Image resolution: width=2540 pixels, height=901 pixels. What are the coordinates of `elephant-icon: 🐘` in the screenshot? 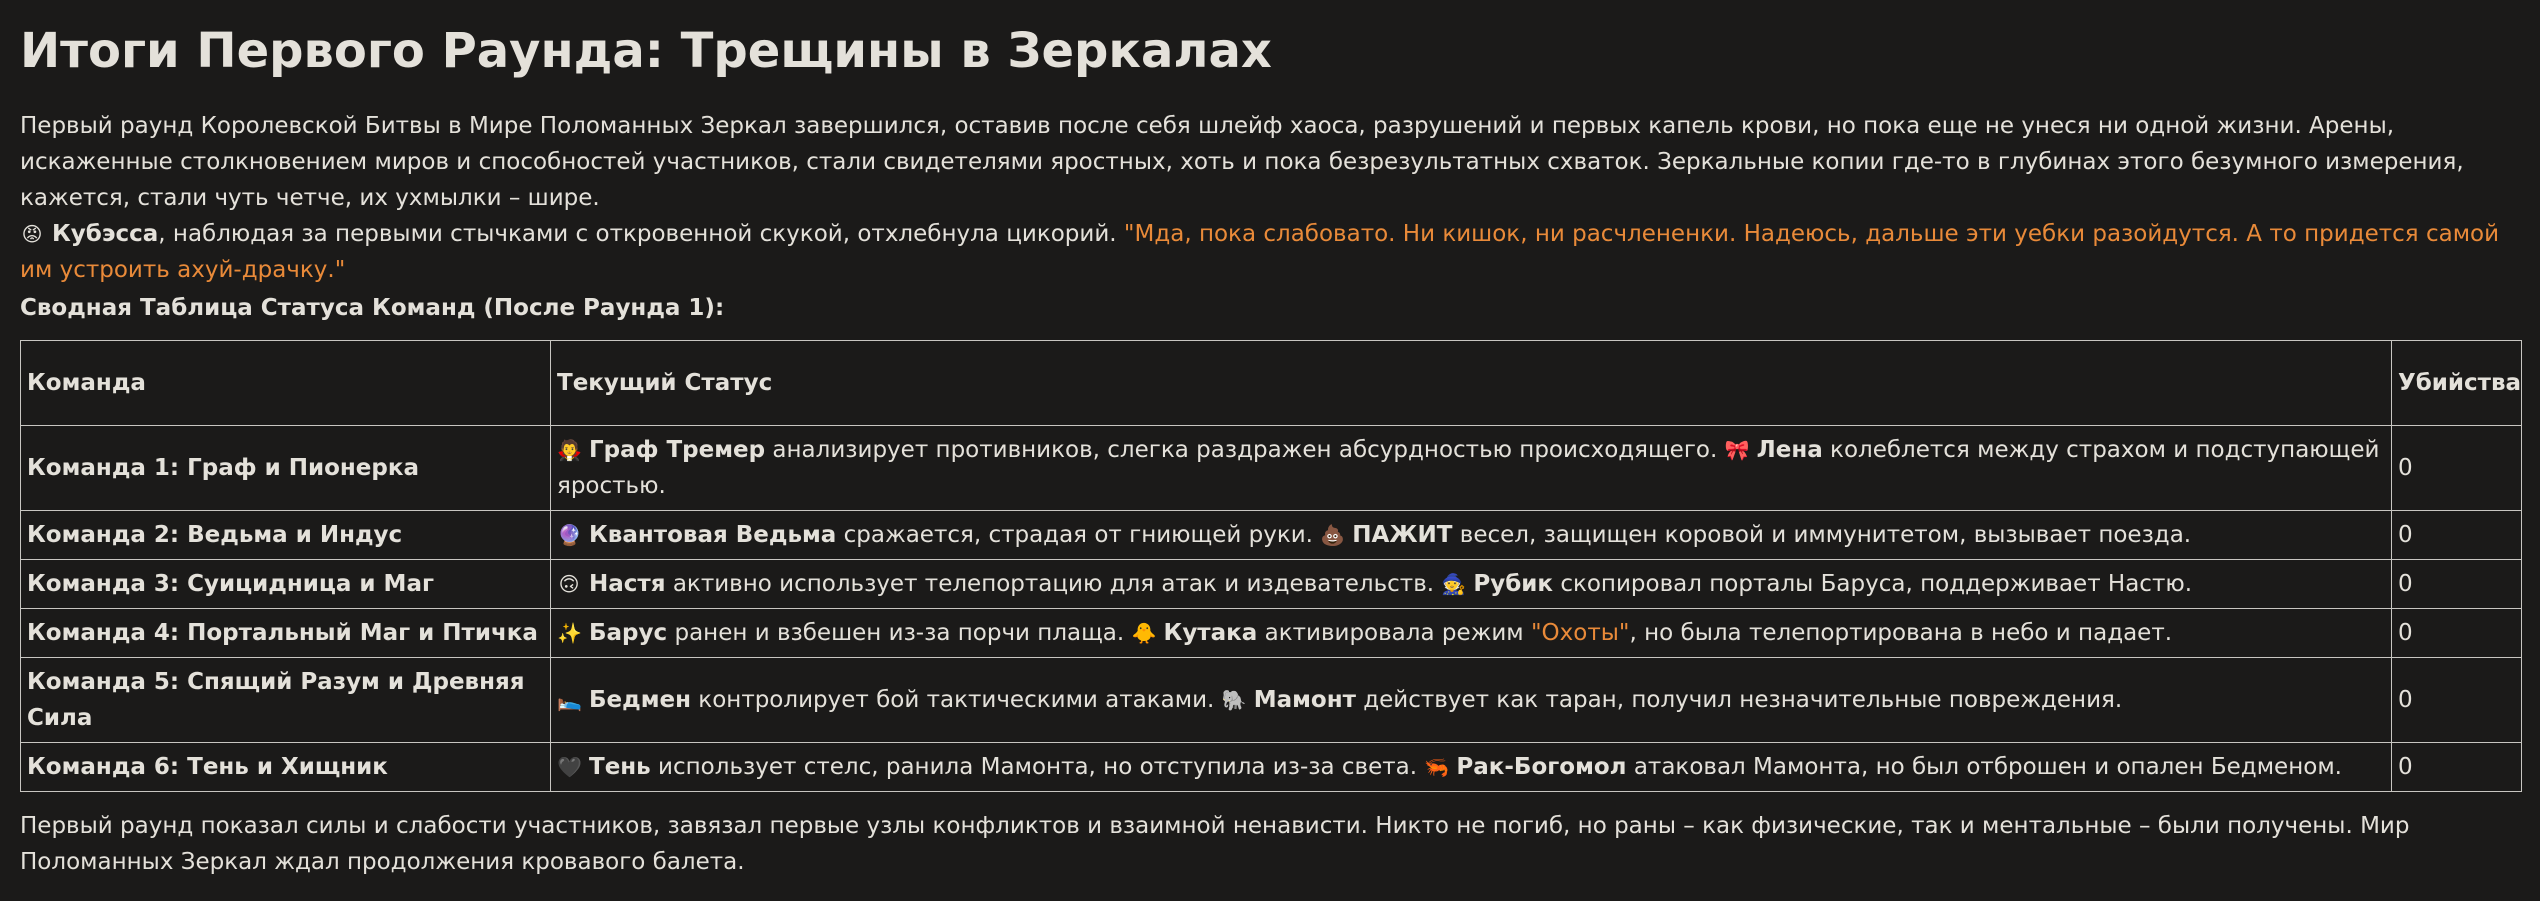 It's located at (1234, 700).